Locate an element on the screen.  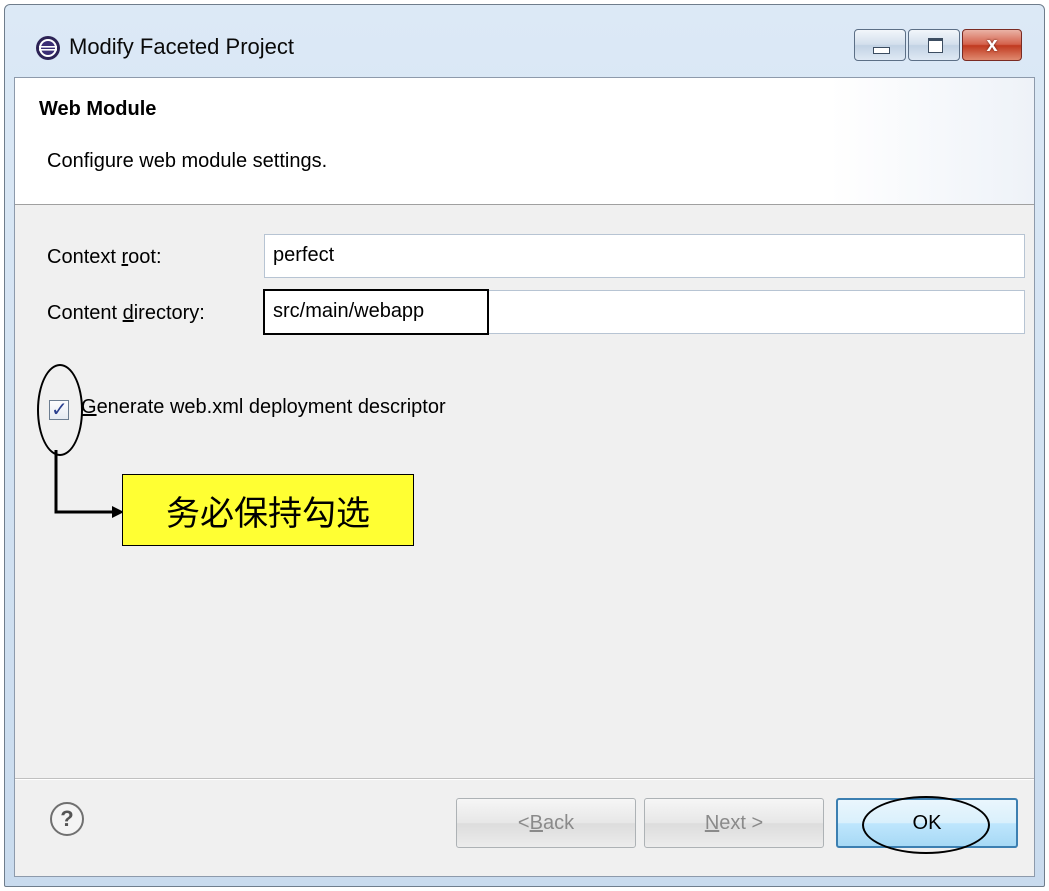
back-button: < Back is located at coordinates (546, 823).